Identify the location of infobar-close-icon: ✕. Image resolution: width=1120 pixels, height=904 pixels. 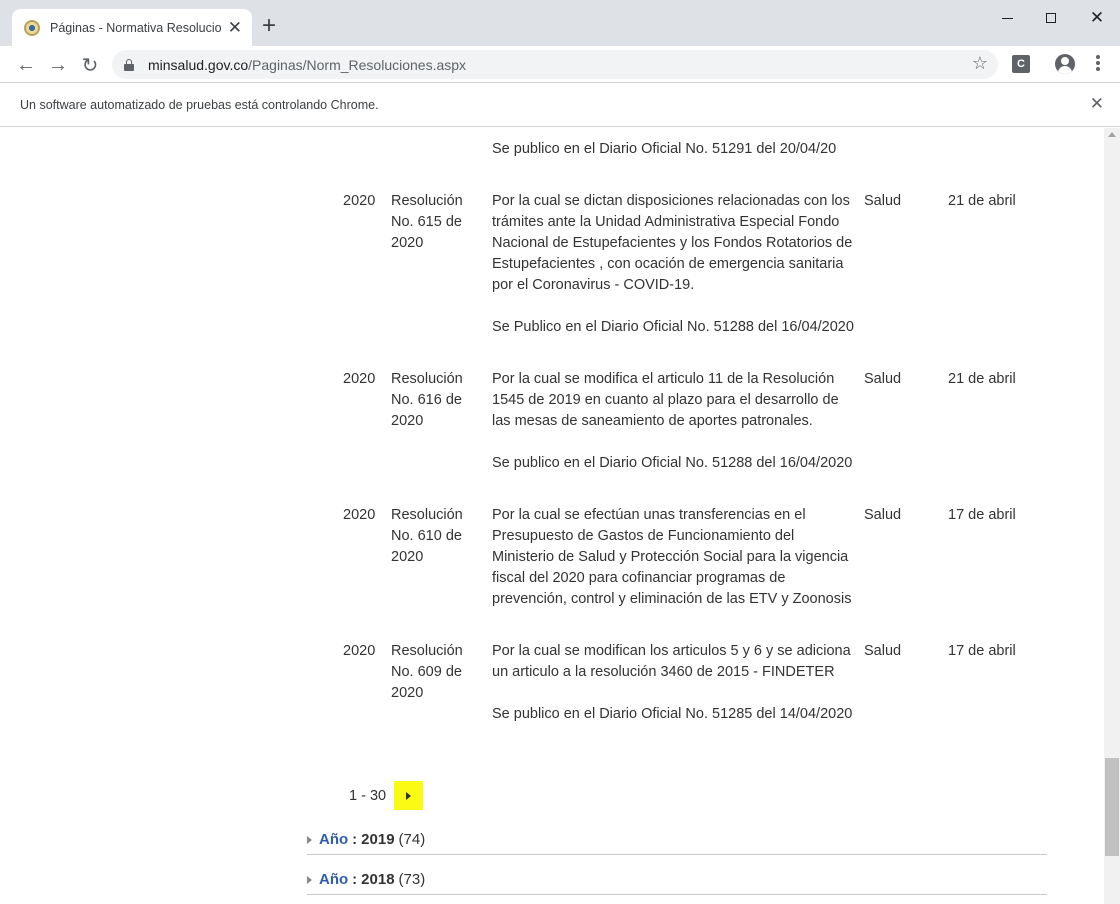
(1097, 104).